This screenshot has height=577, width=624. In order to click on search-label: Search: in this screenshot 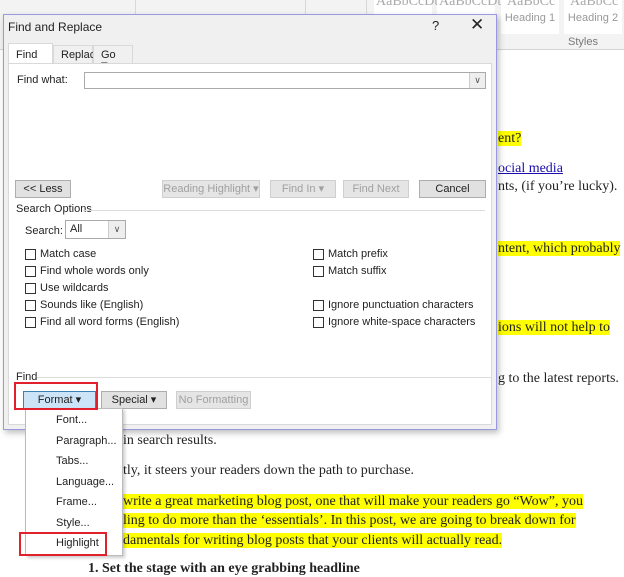, I will do `click(44, 231)`.